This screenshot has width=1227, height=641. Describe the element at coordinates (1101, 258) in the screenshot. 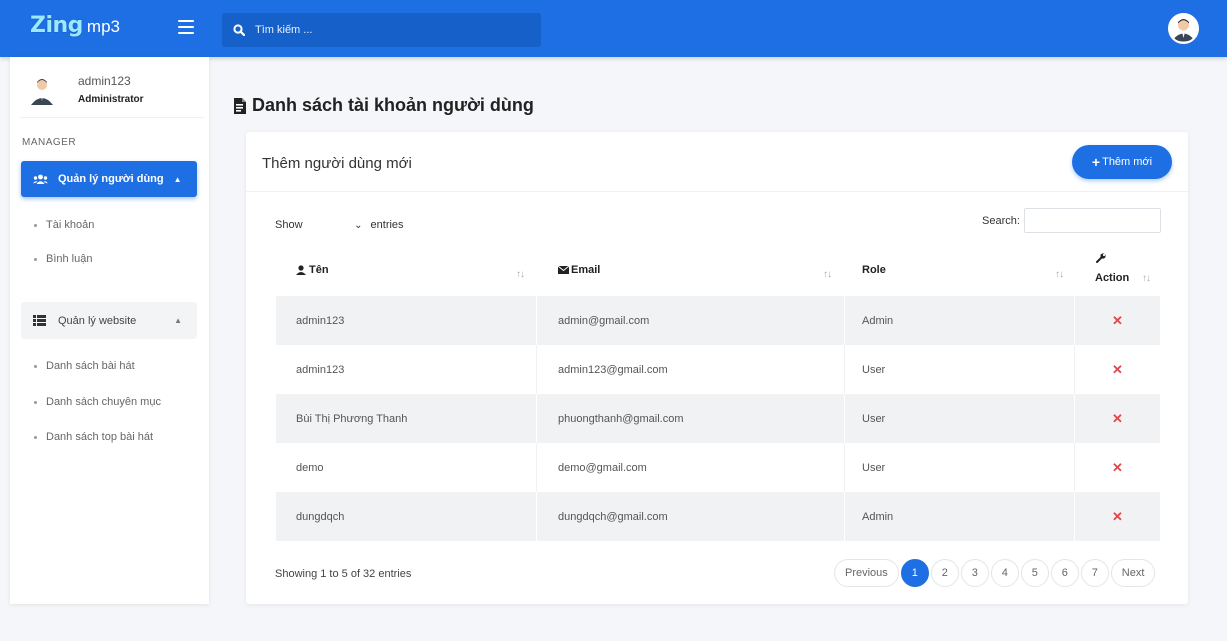

I see `wrench-icon` at that location.